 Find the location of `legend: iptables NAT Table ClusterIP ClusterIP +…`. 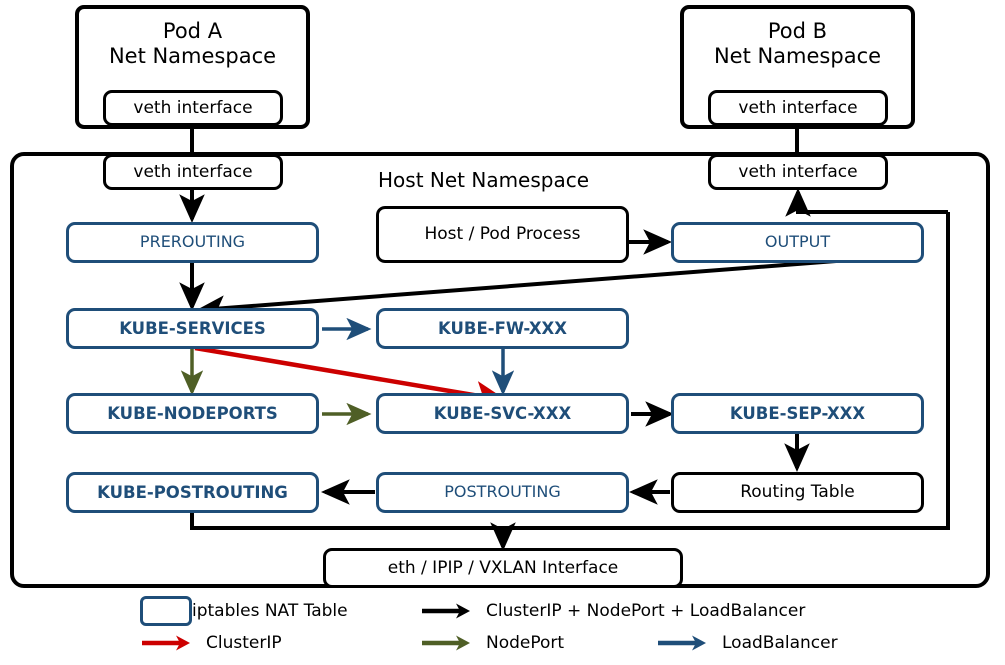

legend: iptables NAT Table ClusterIP ClusterIP +… is located at coordinates (520, 627).